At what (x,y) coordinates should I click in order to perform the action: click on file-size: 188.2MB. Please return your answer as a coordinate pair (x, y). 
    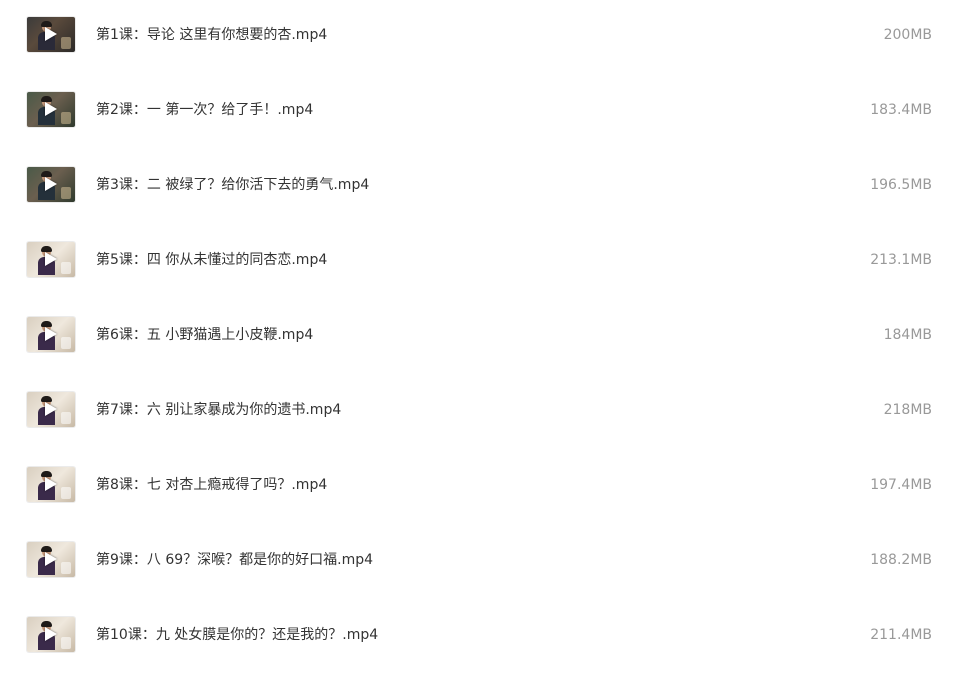
    Looking at the image, I should click on (901, 560).